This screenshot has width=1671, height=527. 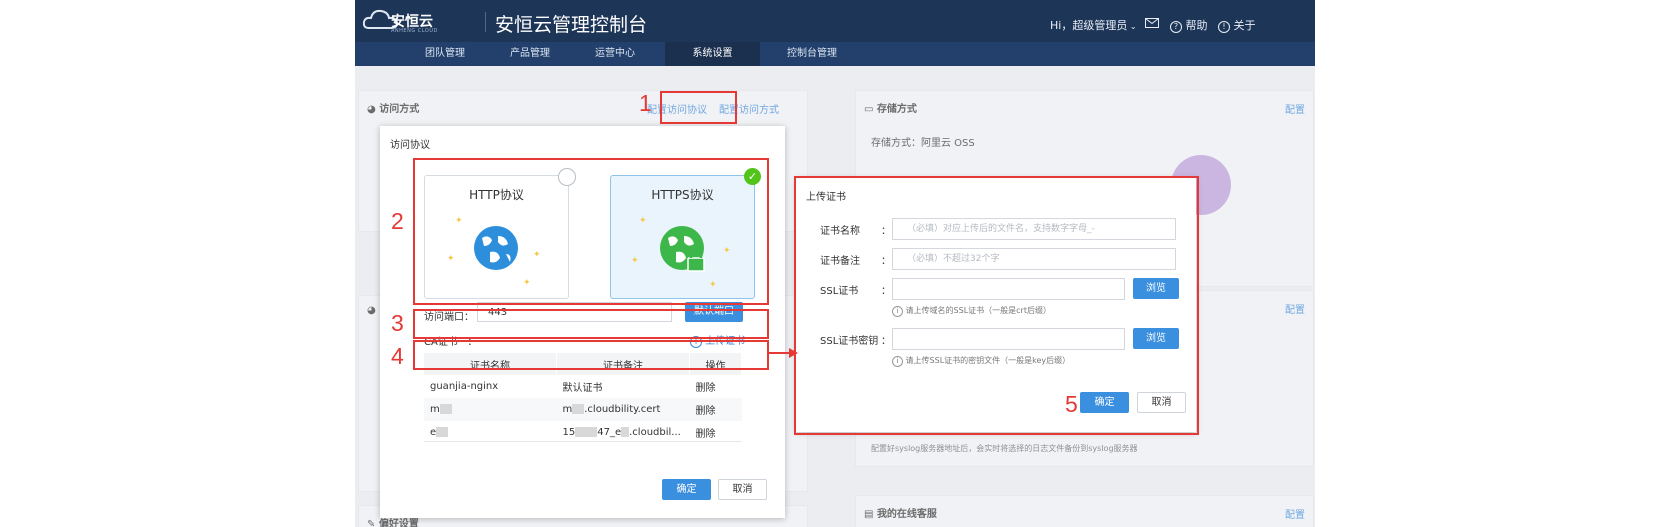 I want to click on user-menu: Hi，超级管理员 ⌄, so click(x=1093, y=25).